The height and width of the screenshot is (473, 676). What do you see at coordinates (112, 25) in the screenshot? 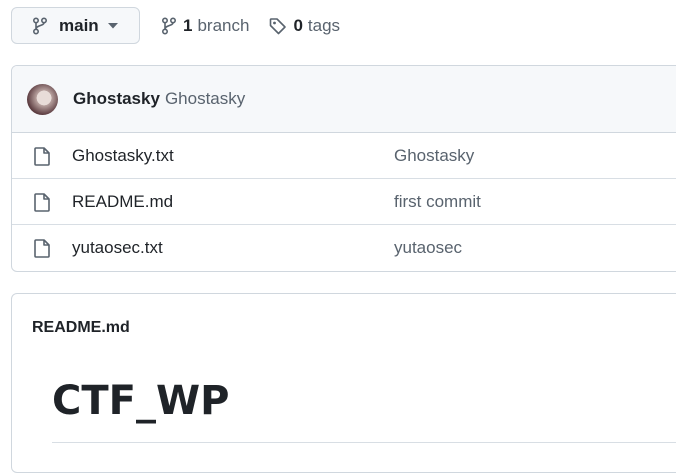
I see `chevron-down-icon` at bounding box center [112, 25].